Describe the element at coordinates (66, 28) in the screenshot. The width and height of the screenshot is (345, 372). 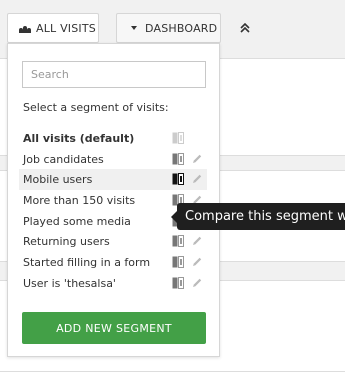
I see `segment-selector-label: ALL VISITS` at that location.